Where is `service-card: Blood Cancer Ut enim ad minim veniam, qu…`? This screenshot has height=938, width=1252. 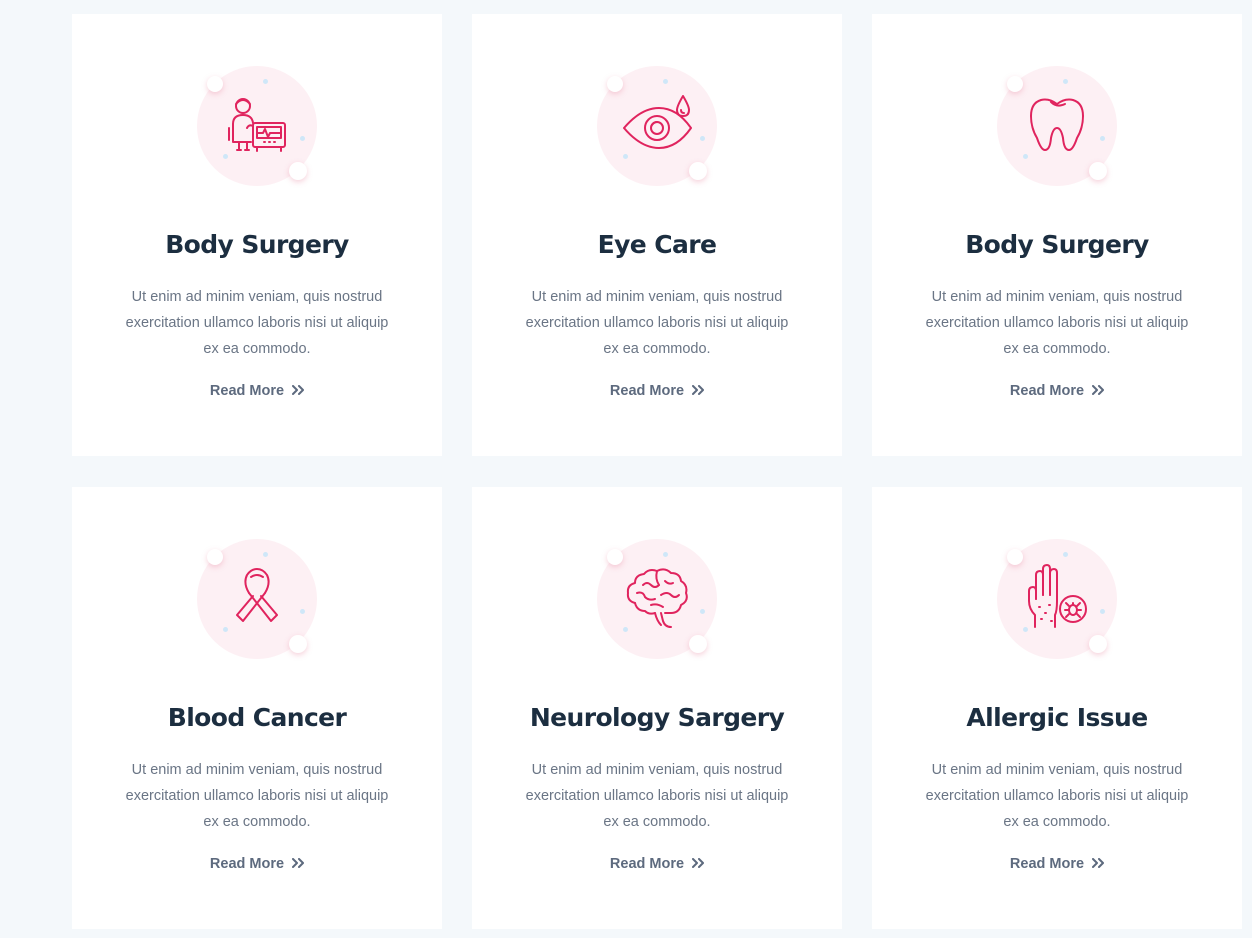
service-card: Blood Cancer Ut enim ad minim veniam, qu… is located at coordinates (257, 708).